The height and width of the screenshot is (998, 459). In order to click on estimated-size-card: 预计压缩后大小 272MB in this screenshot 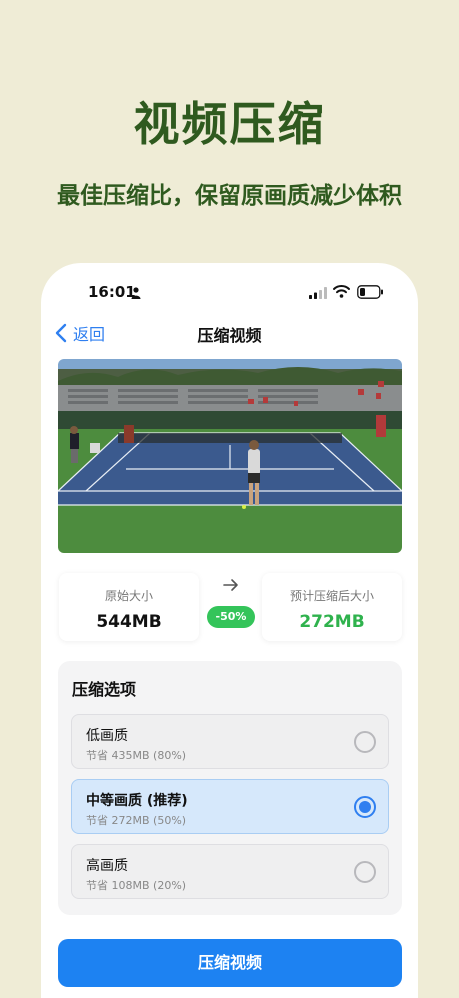, I will do `click(332, 607)`.